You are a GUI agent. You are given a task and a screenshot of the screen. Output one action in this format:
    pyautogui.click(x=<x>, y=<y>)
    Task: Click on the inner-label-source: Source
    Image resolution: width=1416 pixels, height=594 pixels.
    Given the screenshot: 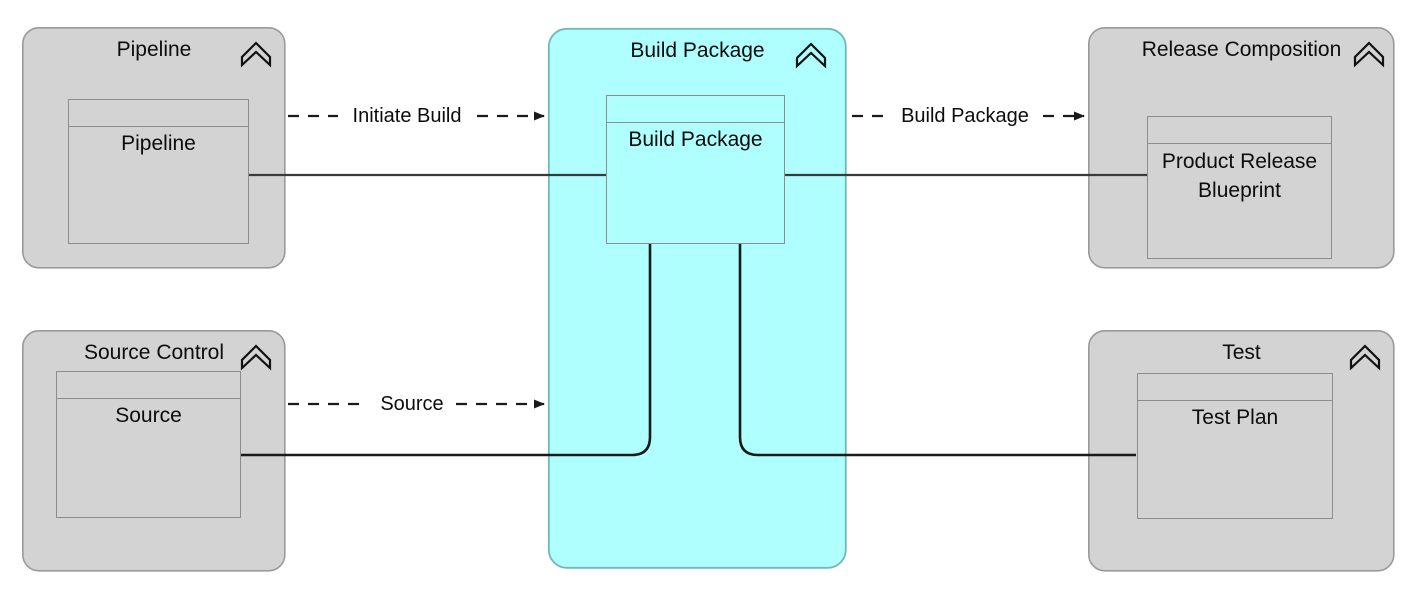 What is the action you would take?
    pyautogui.click(x=148, y=415)
    